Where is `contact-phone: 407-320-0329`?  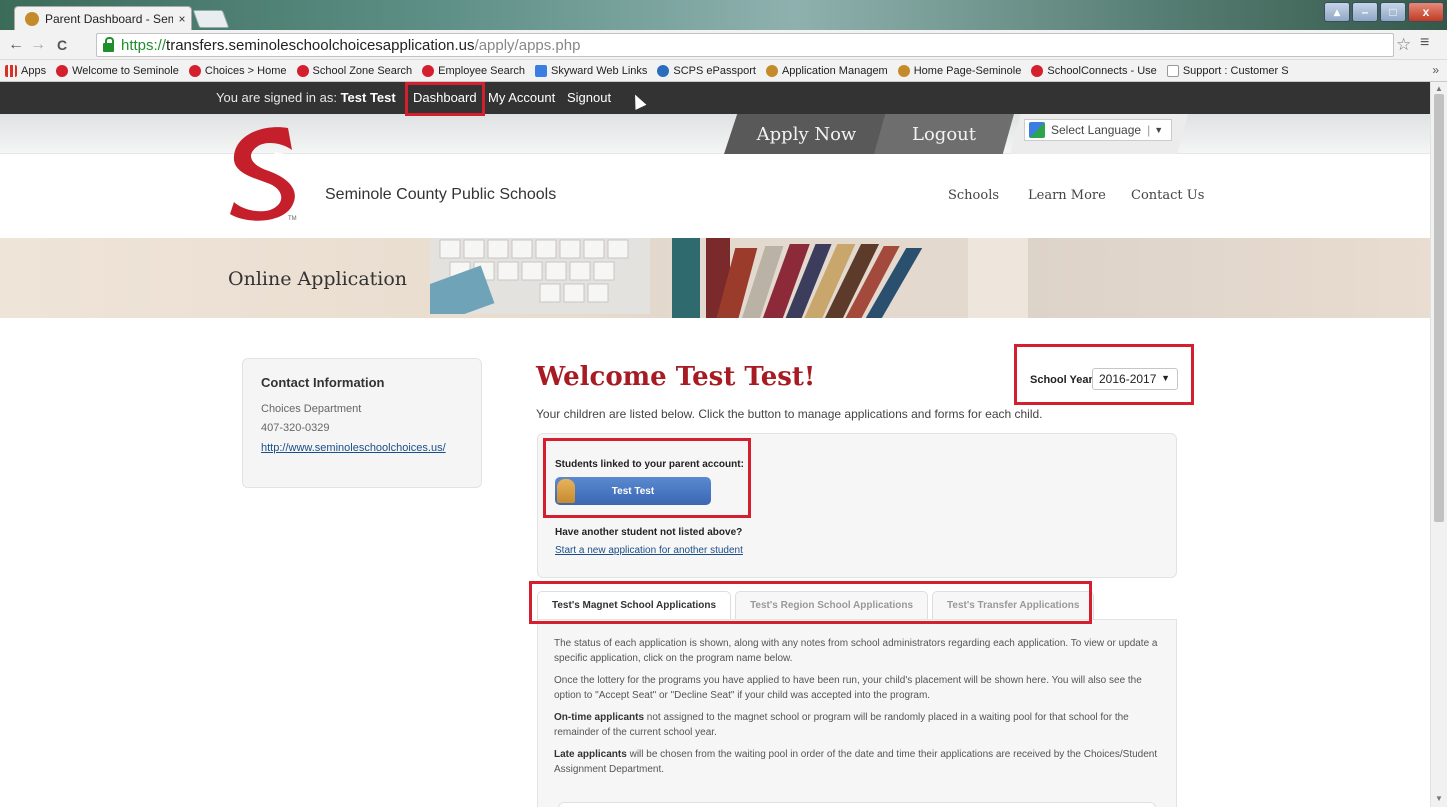
contact-phone: 407-320-0329 is located at coordinates (295, 428).